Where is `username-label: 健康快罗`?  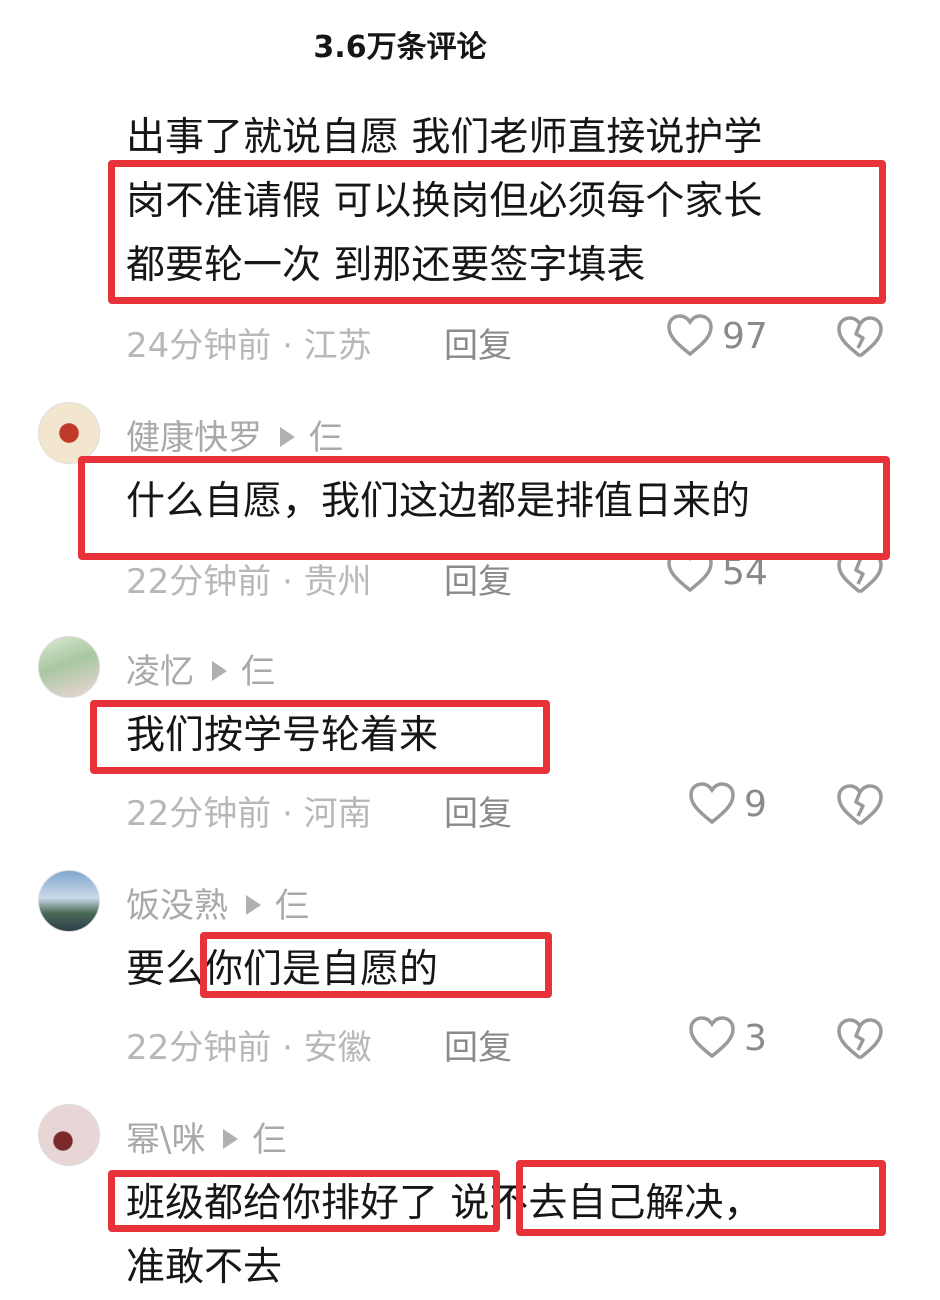 username-label: 健康快罗 is located at coordinates (194, 438).